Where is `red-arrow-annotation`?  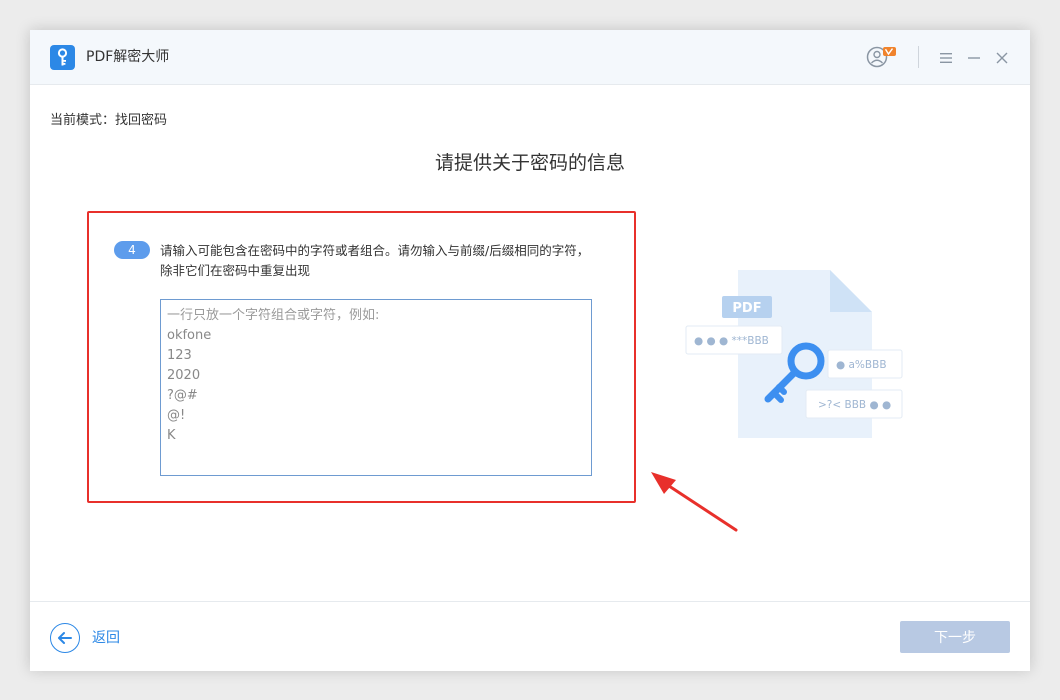 red-arrow-annotation is located at coordinates (692, 499).